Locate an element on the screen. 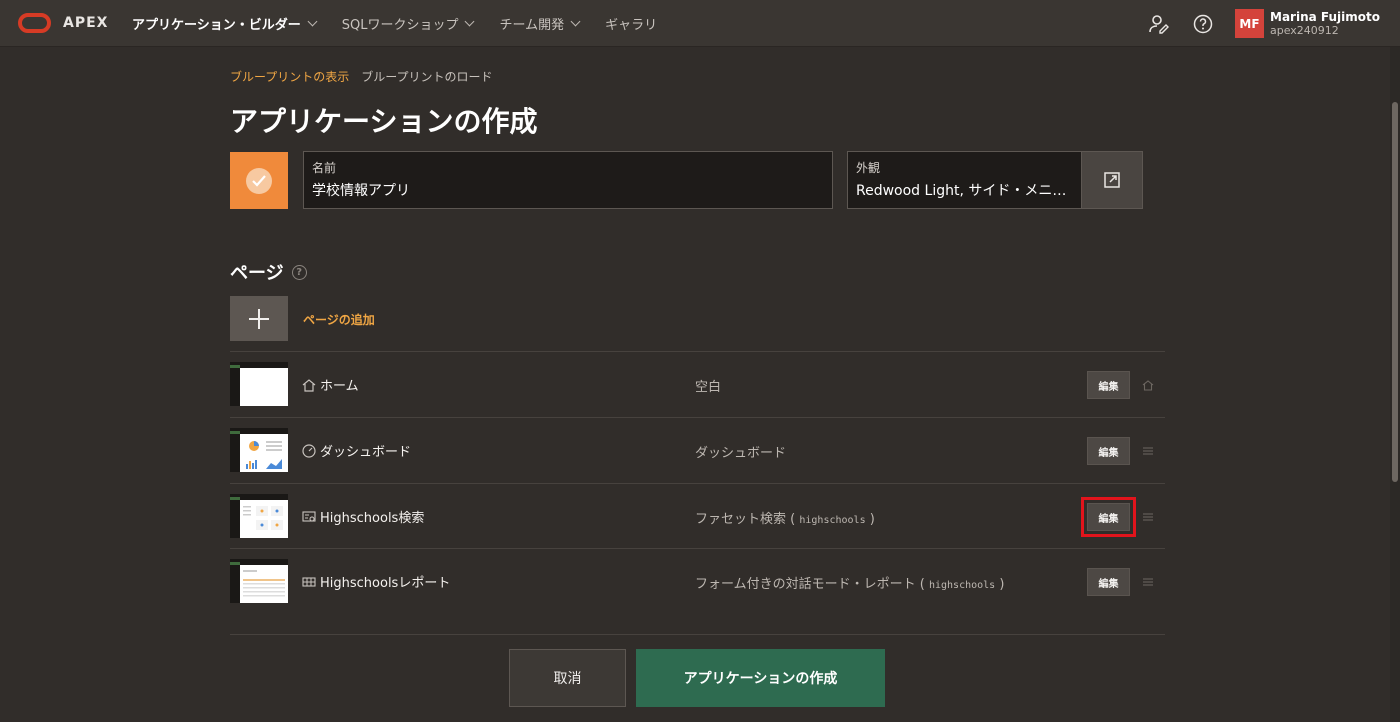 Image resolution: width=1400 pixels, height=722 pixels. page-title: アプリケーションの作成 is located at coordinates (384, 121).